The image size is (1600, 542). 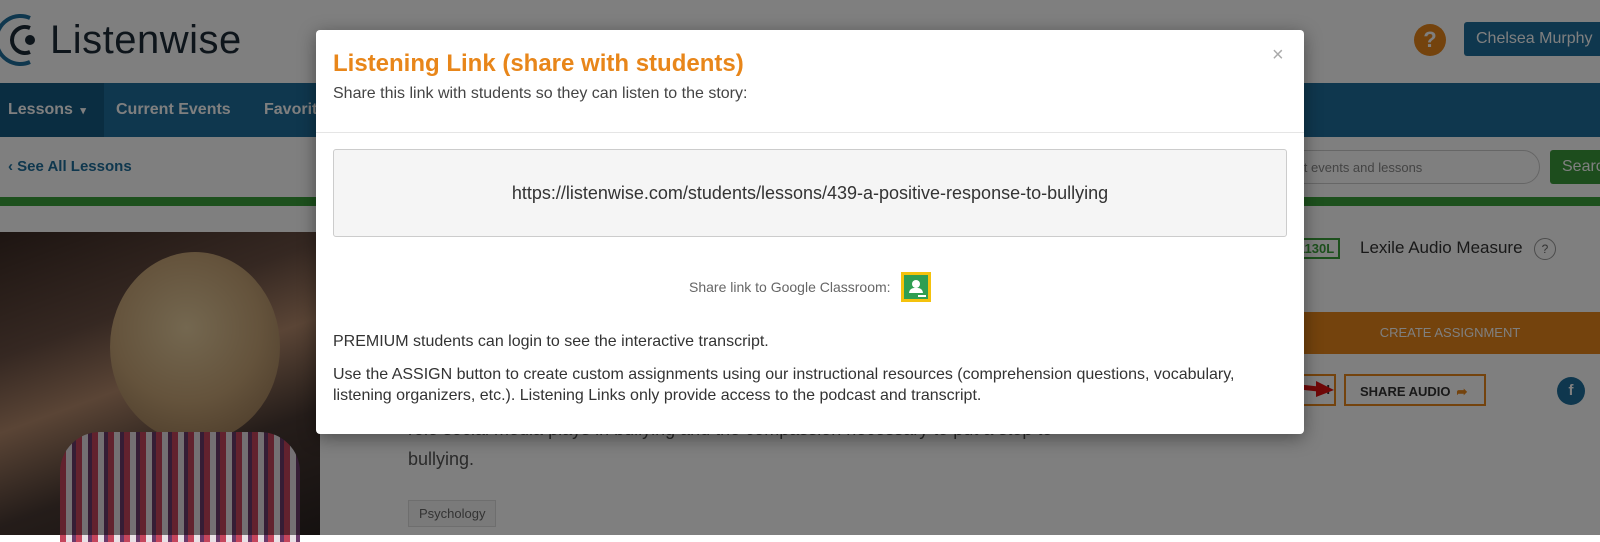 What do you see at coordinates (916, 284) in the screenshot?
I see `gc-person-head` at bounding box center [916, 284].